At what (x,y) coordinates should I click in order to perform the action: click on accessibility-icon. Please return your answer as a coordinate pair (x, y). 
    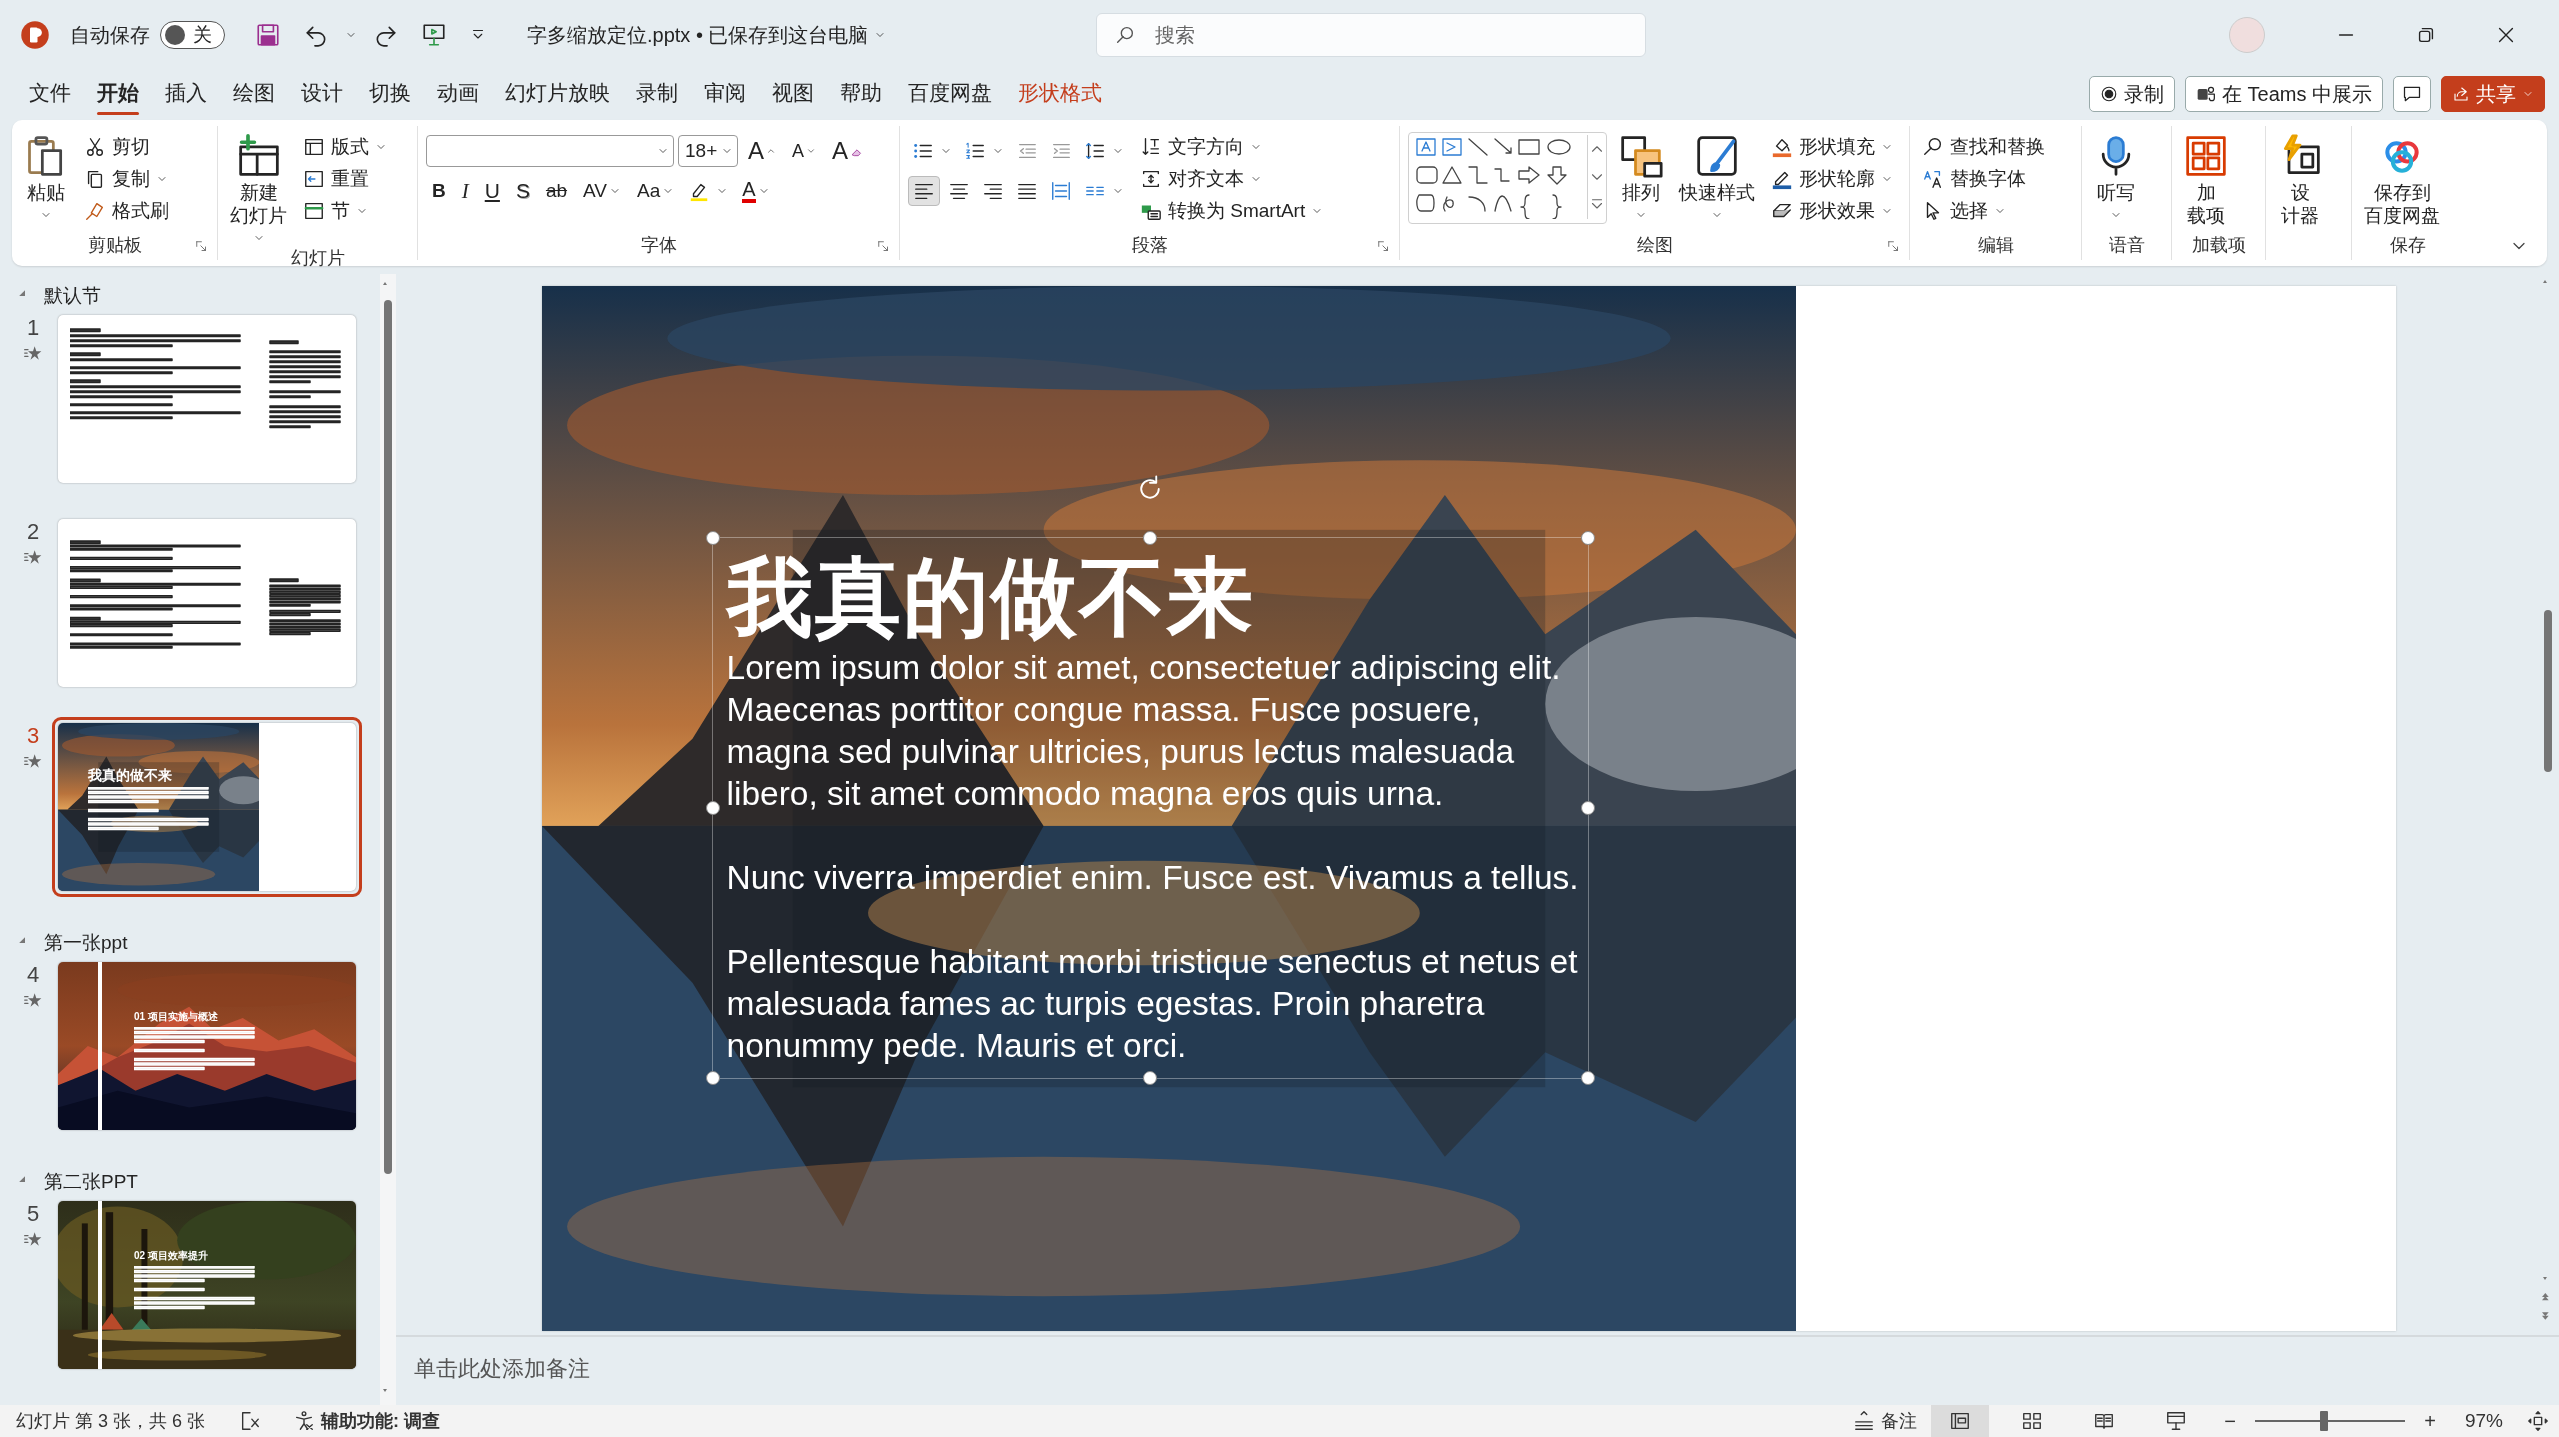
    Looking at the image, I should click on (304, 1421).